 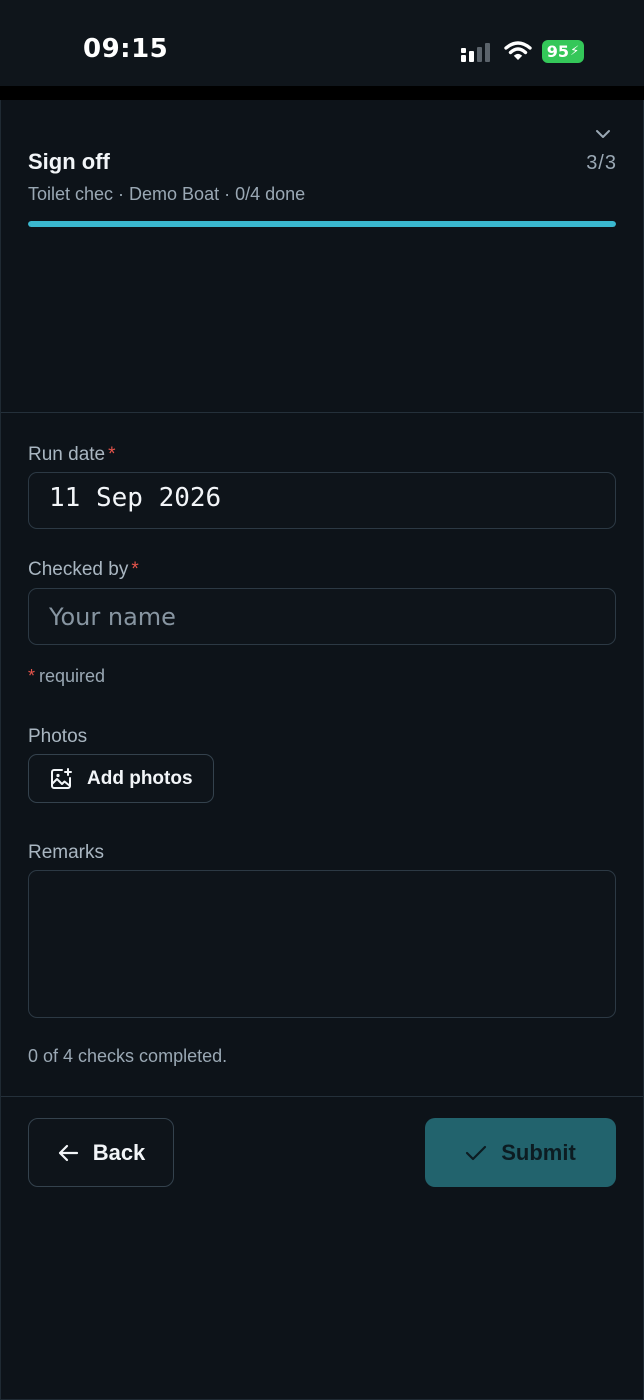 What do you see at coordinates (69, 161) in the screenshot?
I see `page-title: Sign off` at bounding box center [69, 161].